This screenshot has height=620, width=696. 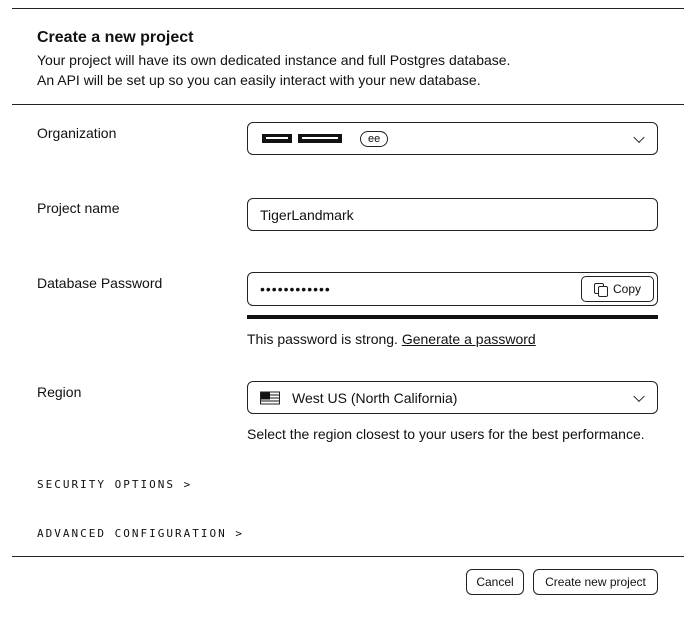 What do you see at coordinates (495, 582) in the screenshot?
I see `cancel-button: Cancel` at bounding box center [495, 582].